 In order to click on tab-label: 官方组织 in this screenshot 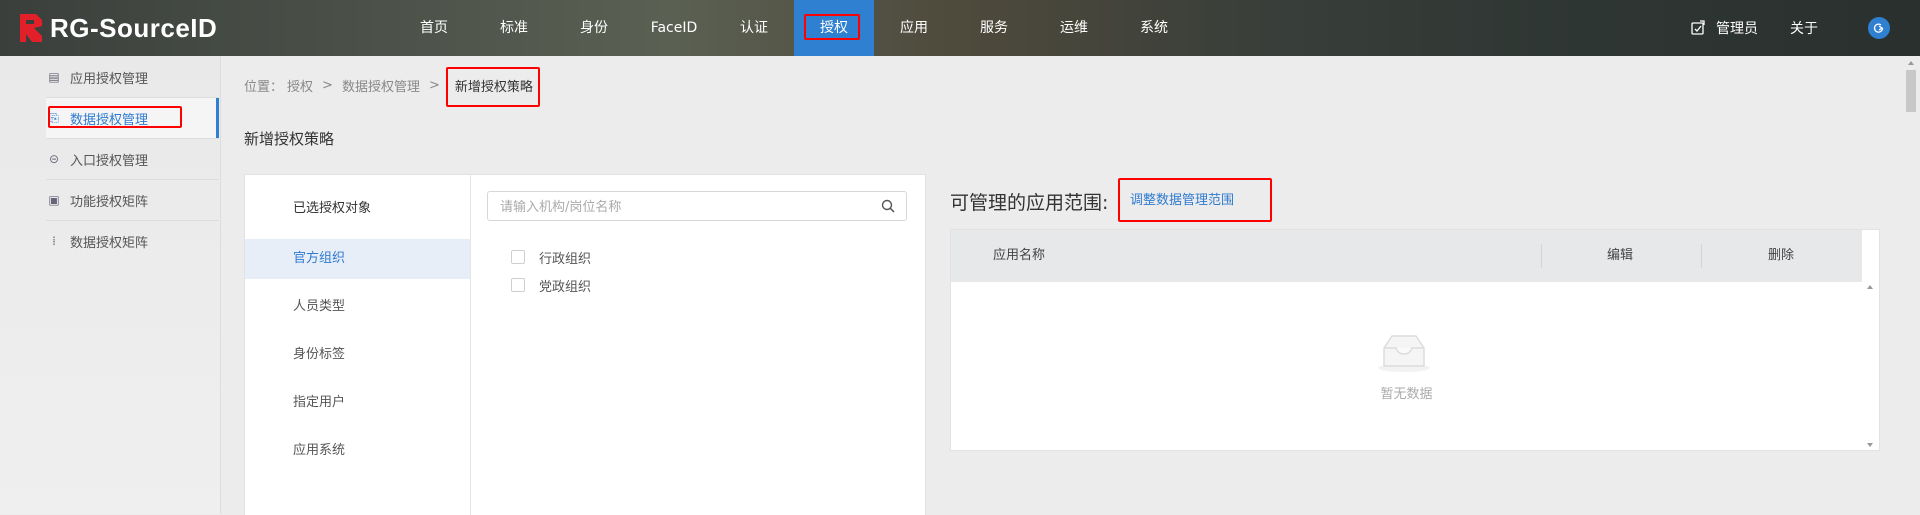, I will do `click(319, 258)`.